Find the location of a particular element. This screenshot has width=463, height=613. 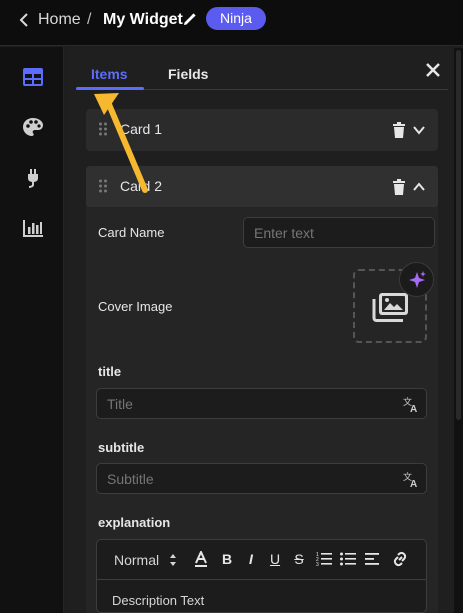

chart-icon is located at coordinates (33, 228).